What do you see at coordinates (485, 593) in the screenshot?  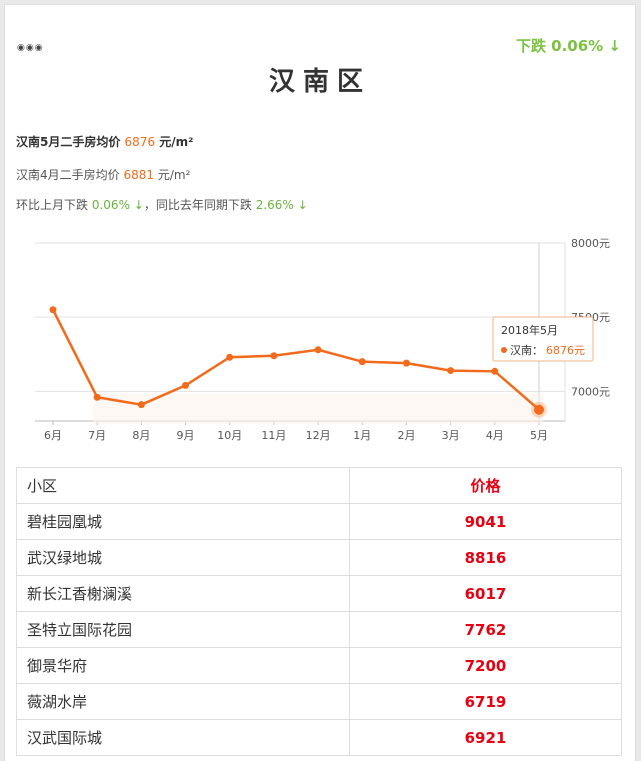 I see `community-price: 6017` at bounding box center [485, 593].